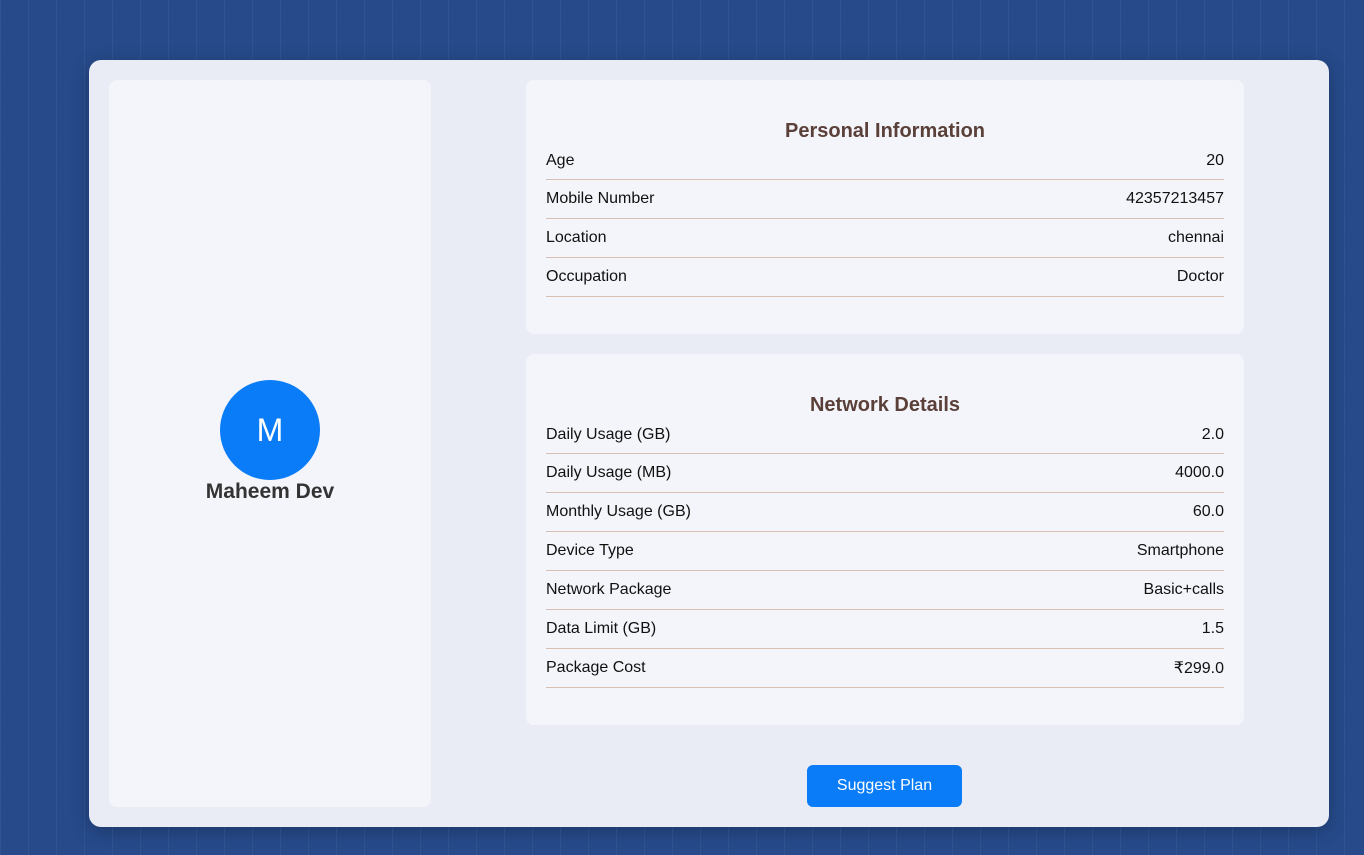  What do you see at coordinates (609, 472) in the screenshot?
I see `network-label: Daily Usage (MB)` at bounding box center [609, 472].